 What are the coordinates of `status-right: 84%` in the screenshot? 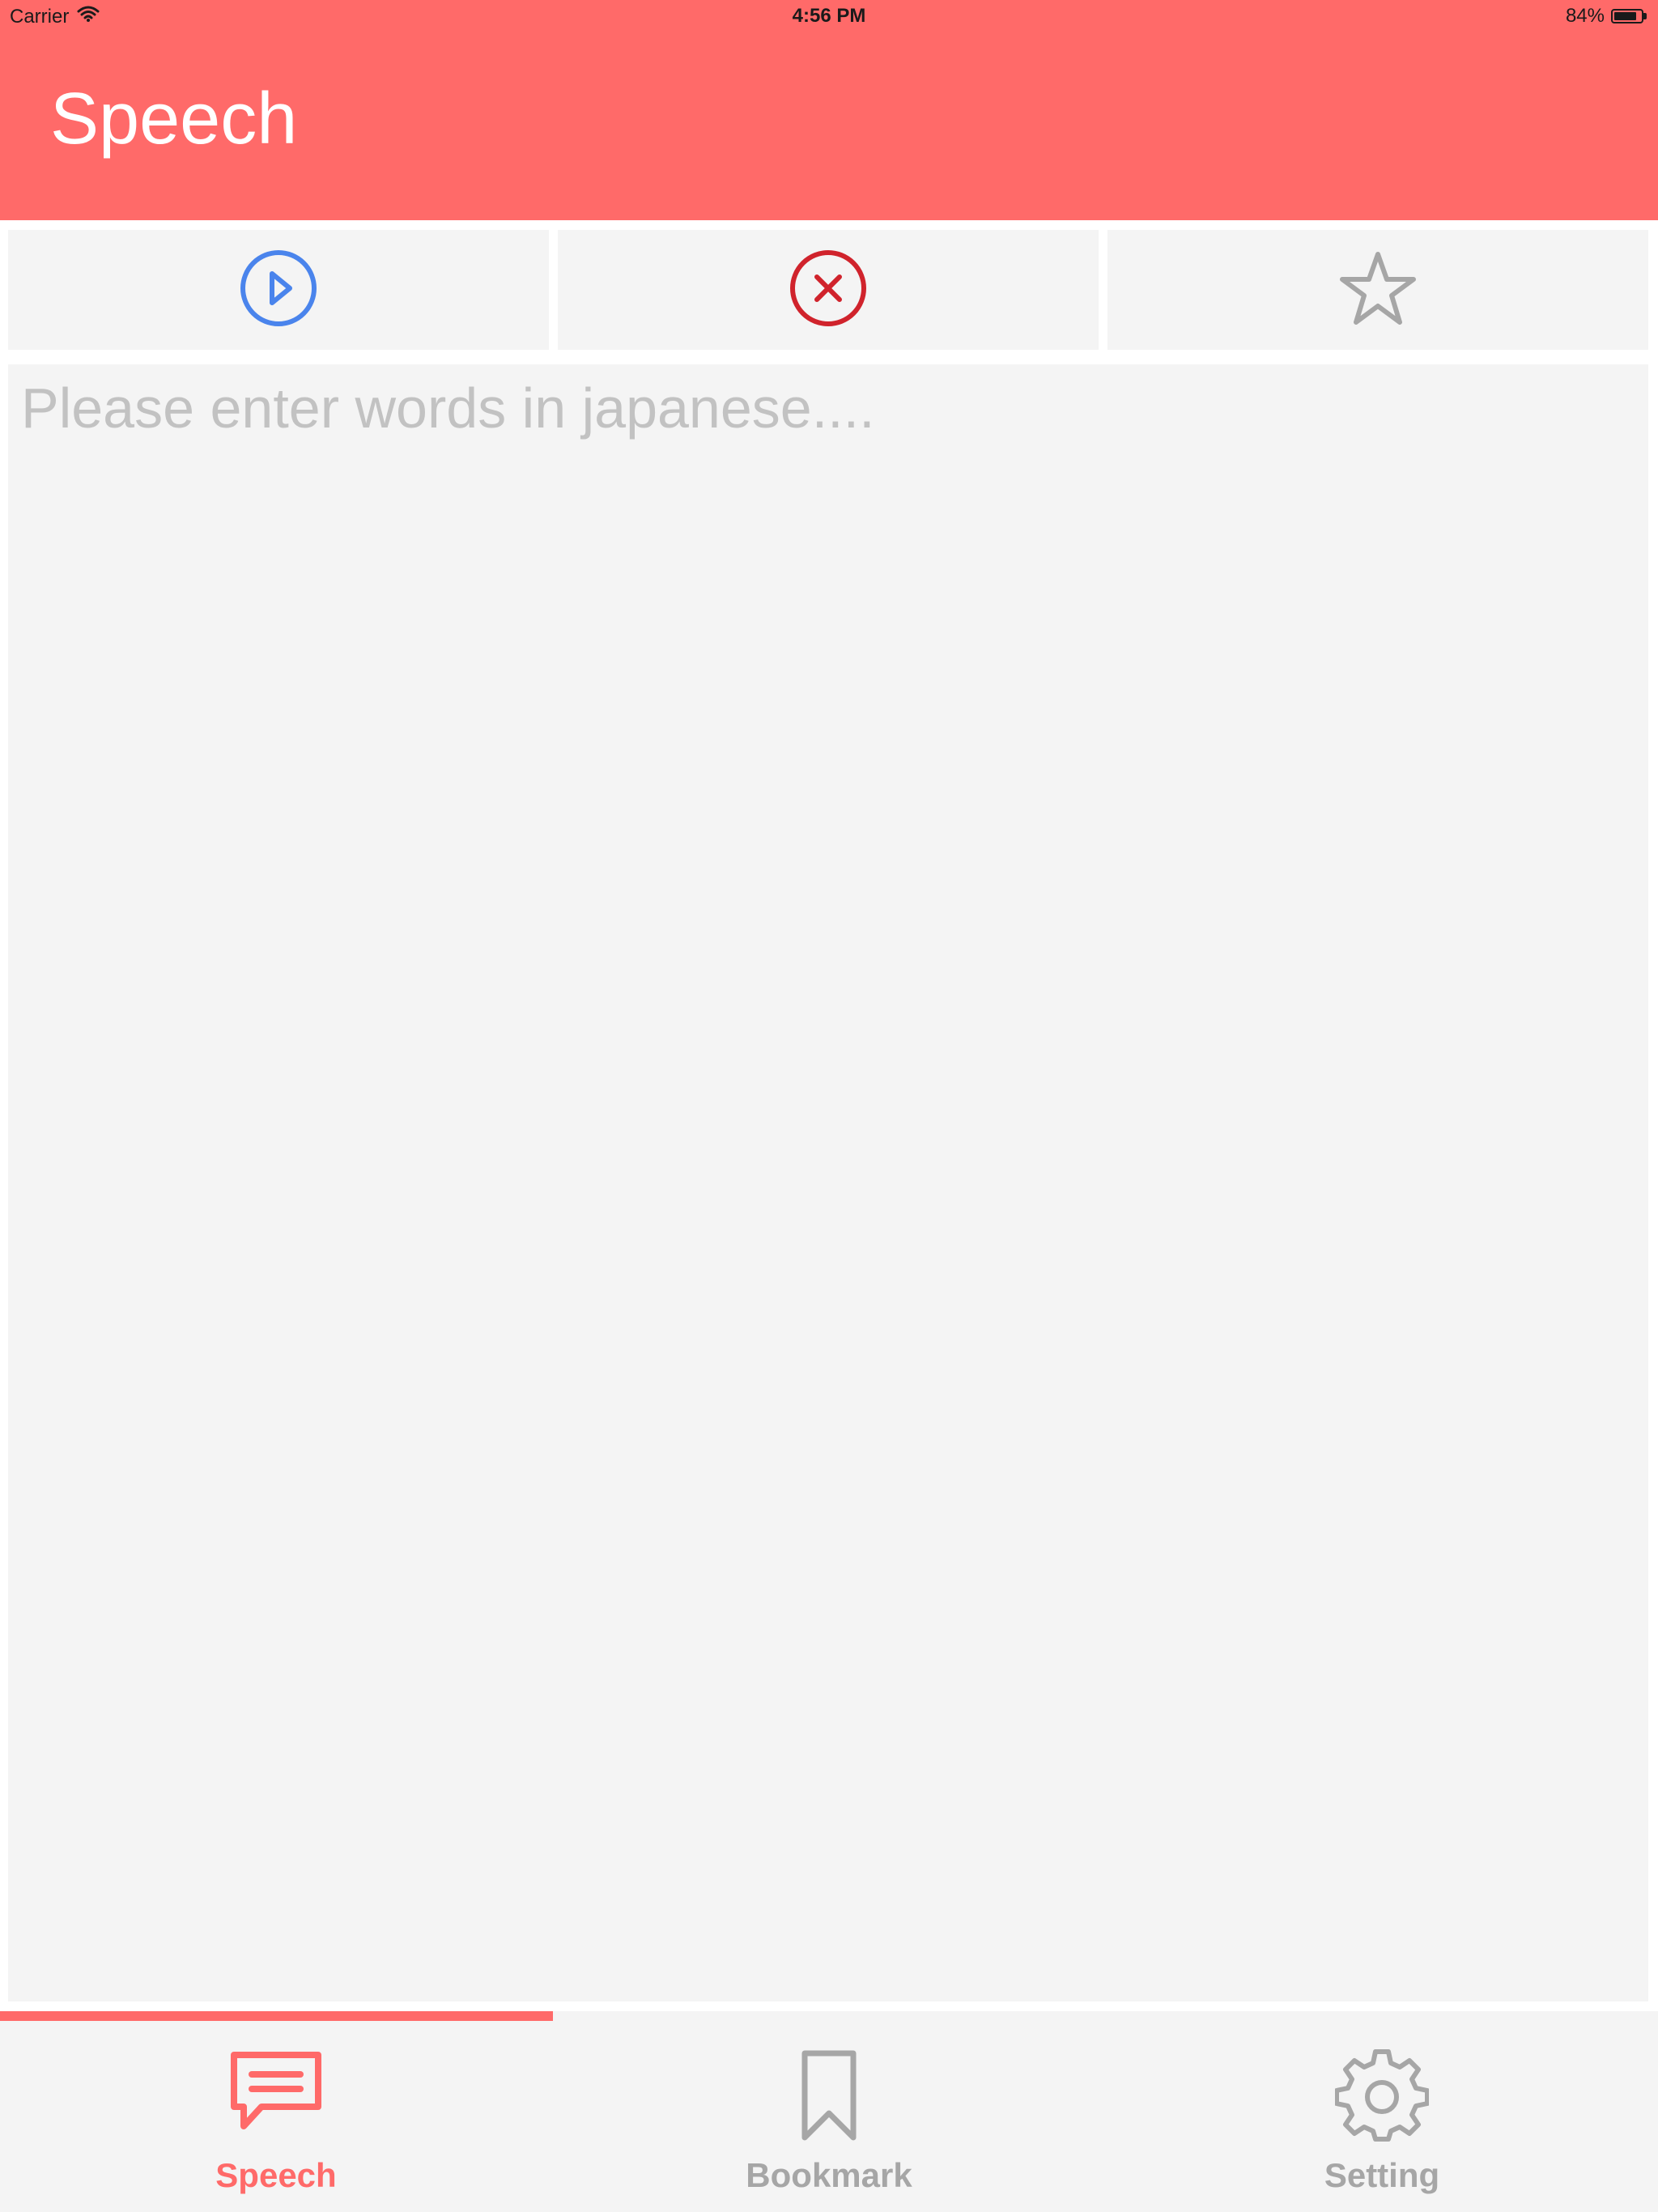 It's located at (1606, 16).